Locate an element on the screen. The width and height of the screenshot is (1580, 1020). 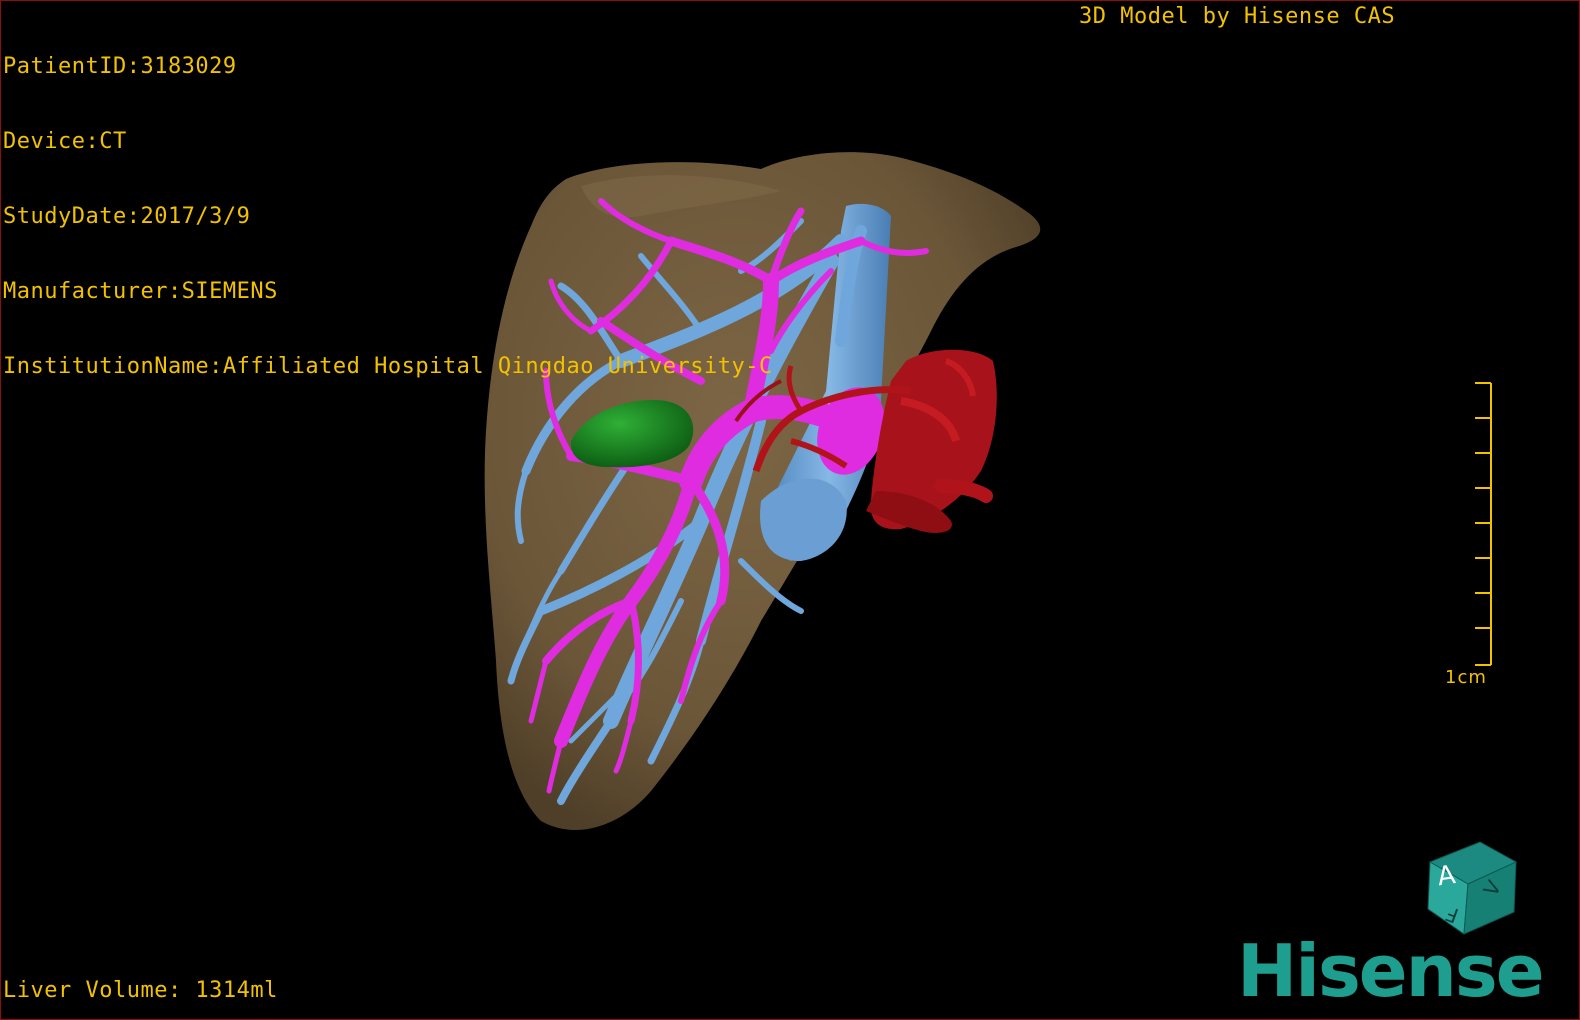
patient-id-text: PatientID:3183029 is located at coordinates (120, 66).